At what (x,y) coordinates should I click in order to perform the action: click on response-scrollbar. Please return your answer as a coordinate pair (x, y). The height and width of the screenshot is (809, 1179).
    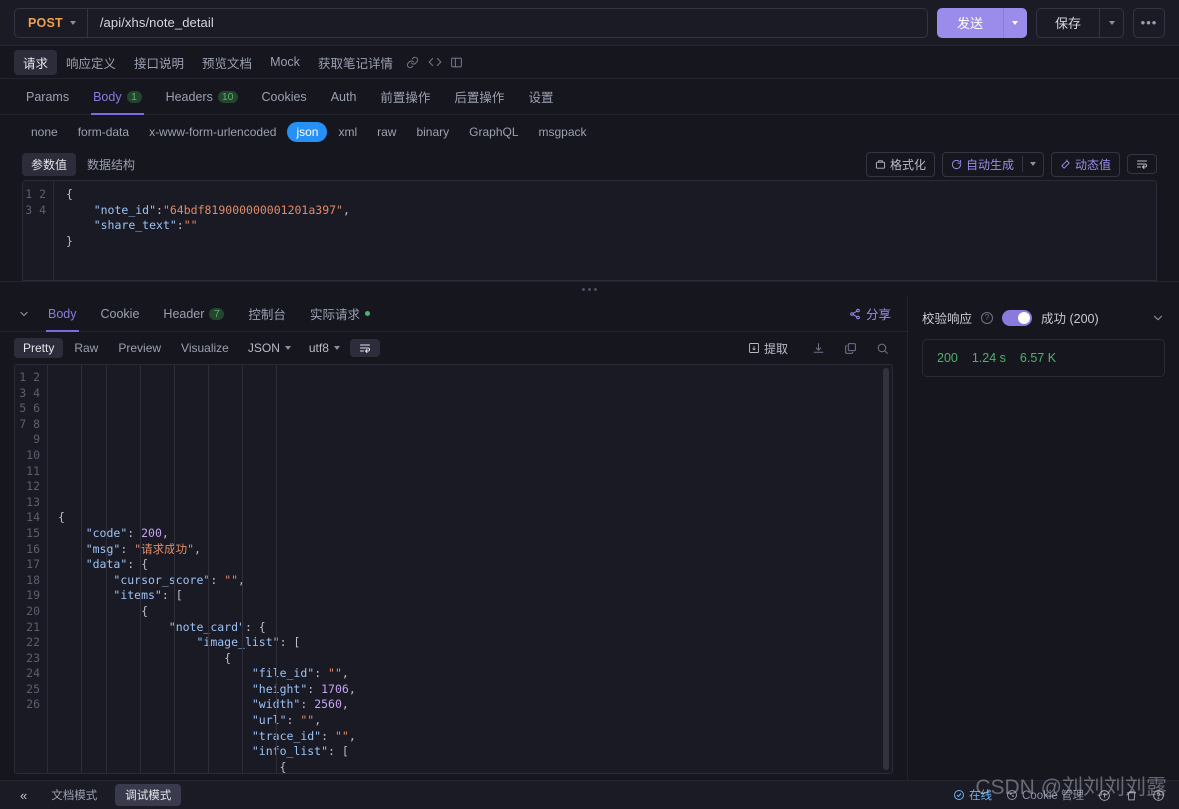
    Looking at the image, I should click on (886, 569).